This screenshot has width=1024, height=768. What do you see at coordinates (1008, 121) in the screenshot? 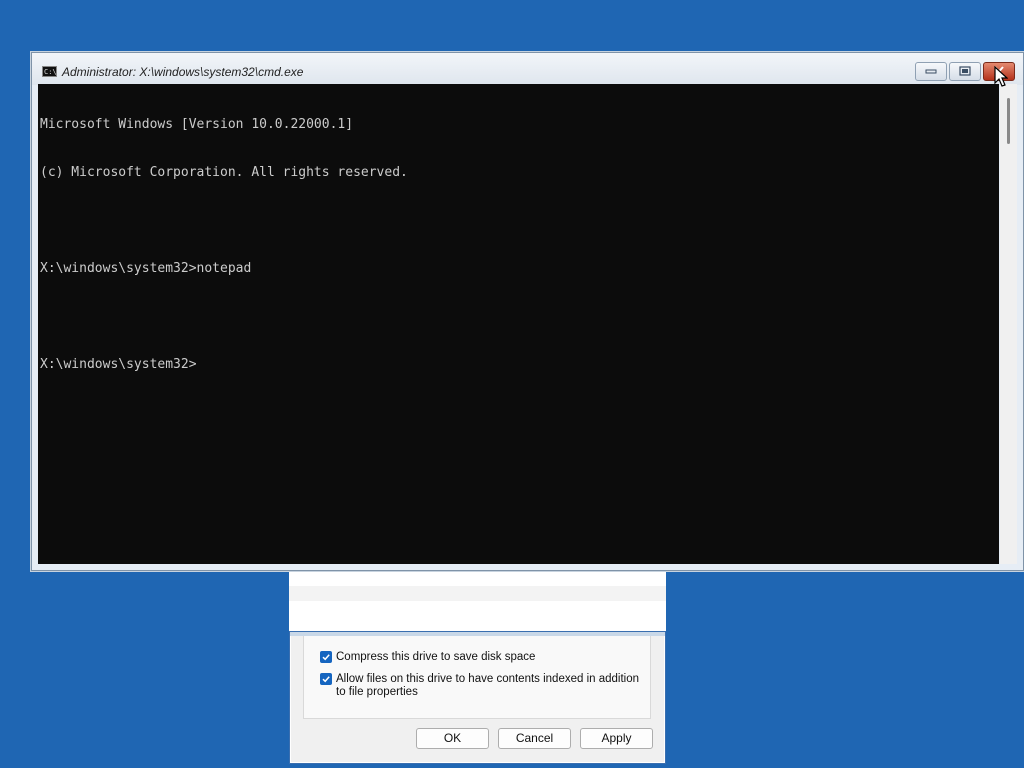
I see `scrollbar-thumb` at bounding box center [1008, 121].